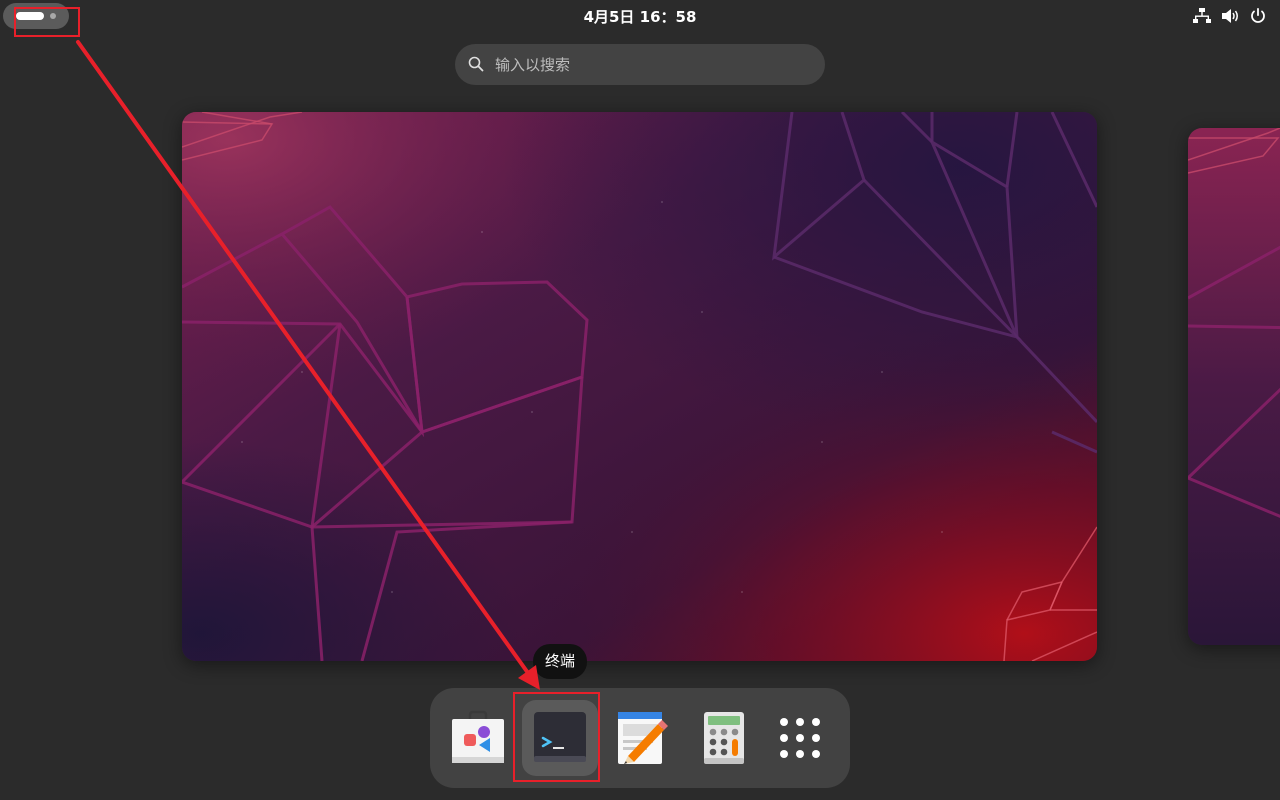 The height and width of the screenshot is (800, 1280). What do you see at coordinates (1202, 15) in the screenshot?
I see `network-wired-icon` at bounding box center [1202, 15].